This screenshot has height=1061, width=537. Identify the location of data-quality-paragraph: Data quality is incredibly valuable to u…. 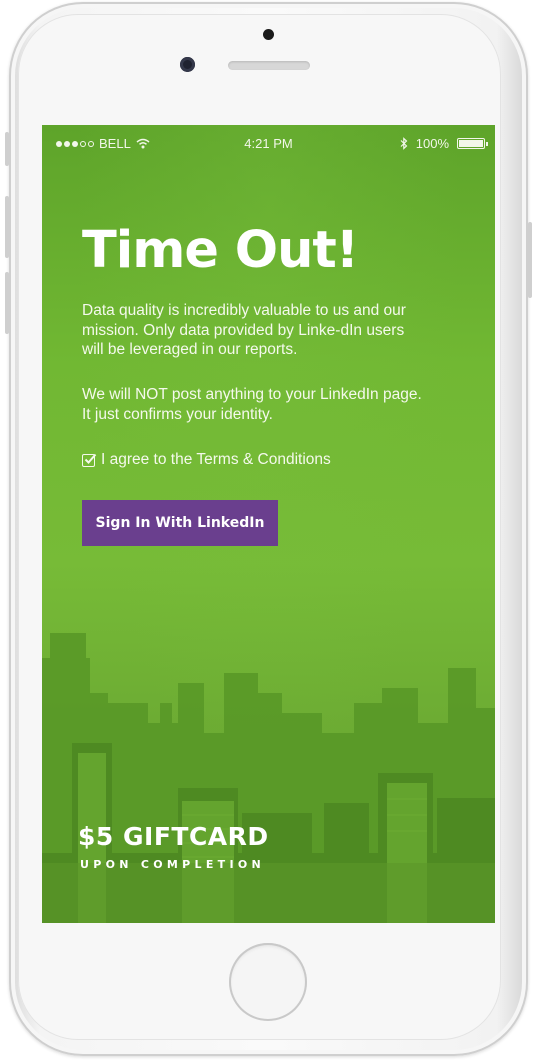
(244, 330).